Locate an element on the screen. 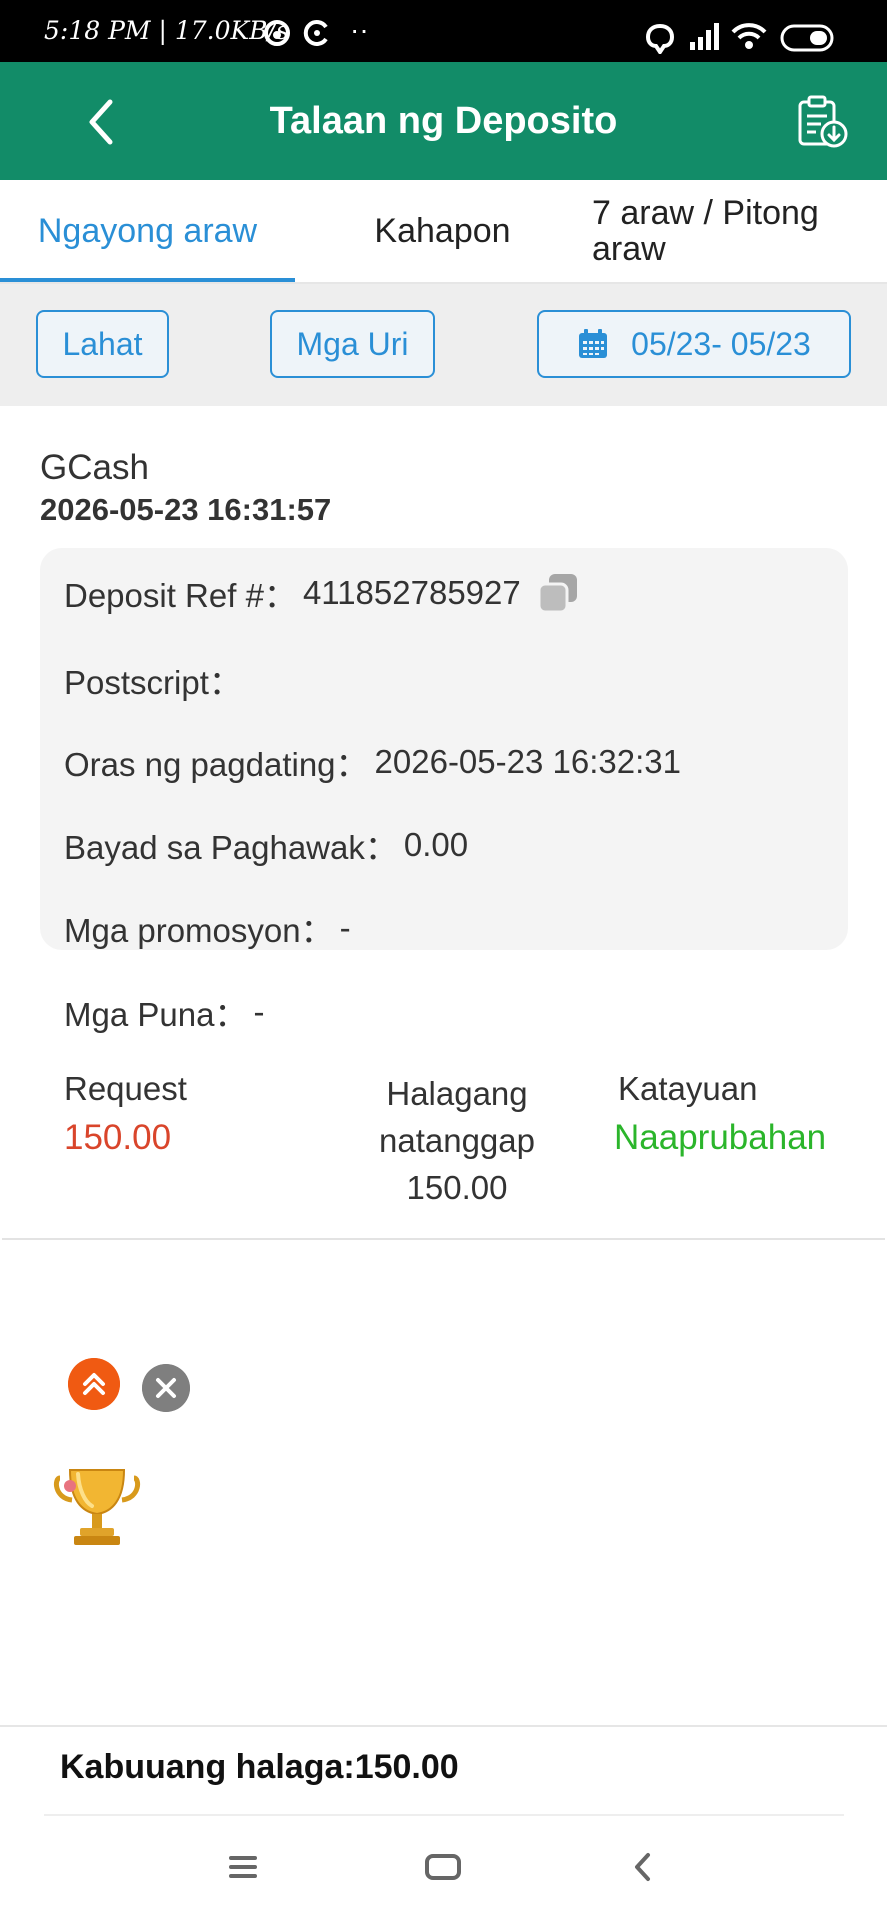 The height and width of the screenshot is (1920, 887). tab-today: Ngayong araw is located at coordinates (147, 231).